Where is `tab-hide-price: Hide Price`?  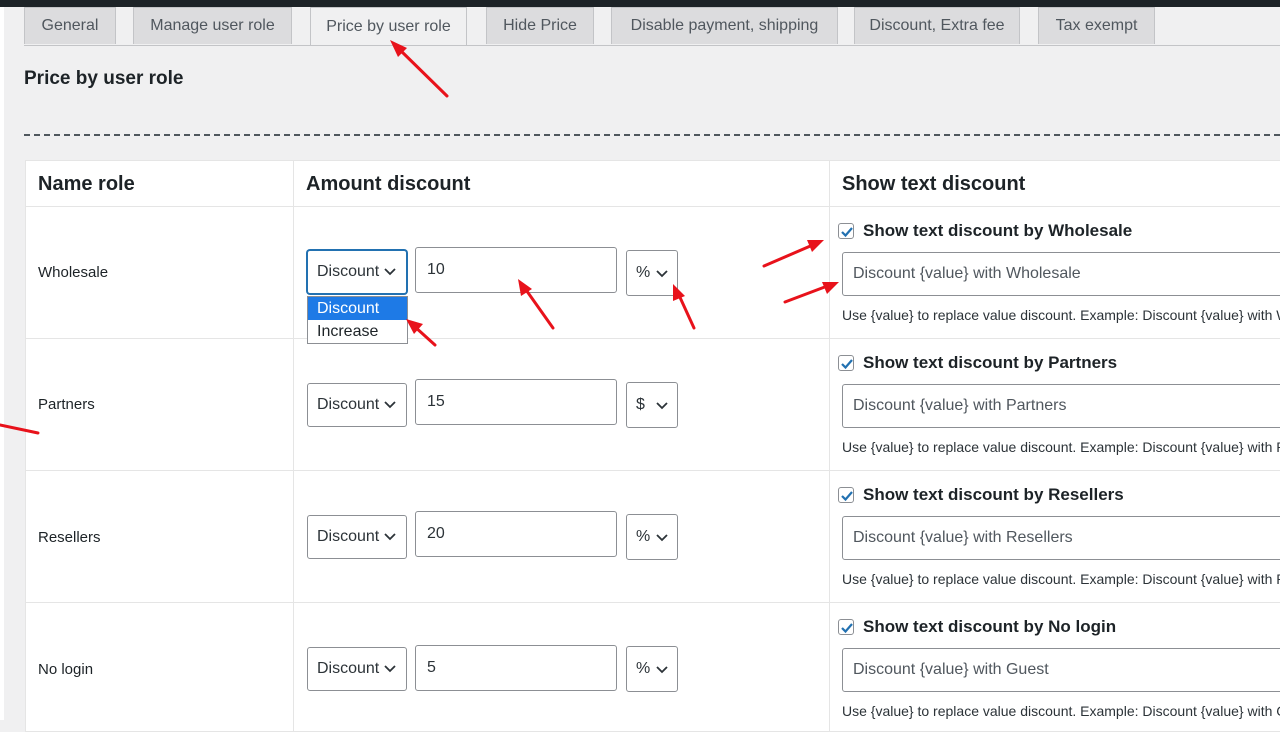 tab-hide-price: Hide Price is located at coordinates (540, 25).